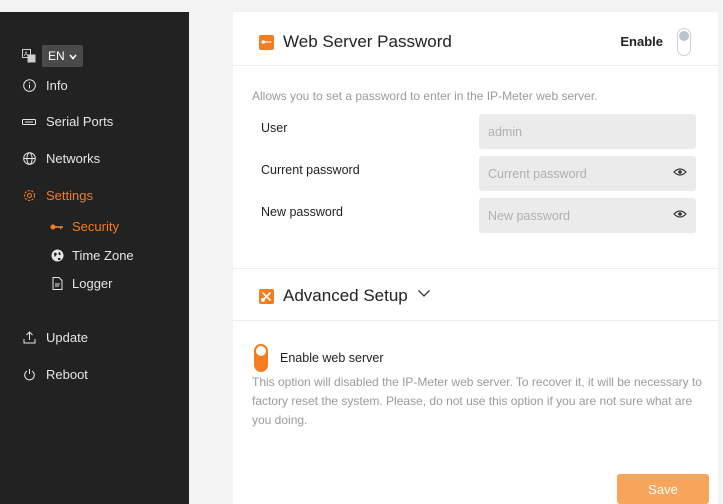 The width and height of the screenshot is (723, 504). I want to click on sidebar-subitem-logger: Logger, so click(81, 283).